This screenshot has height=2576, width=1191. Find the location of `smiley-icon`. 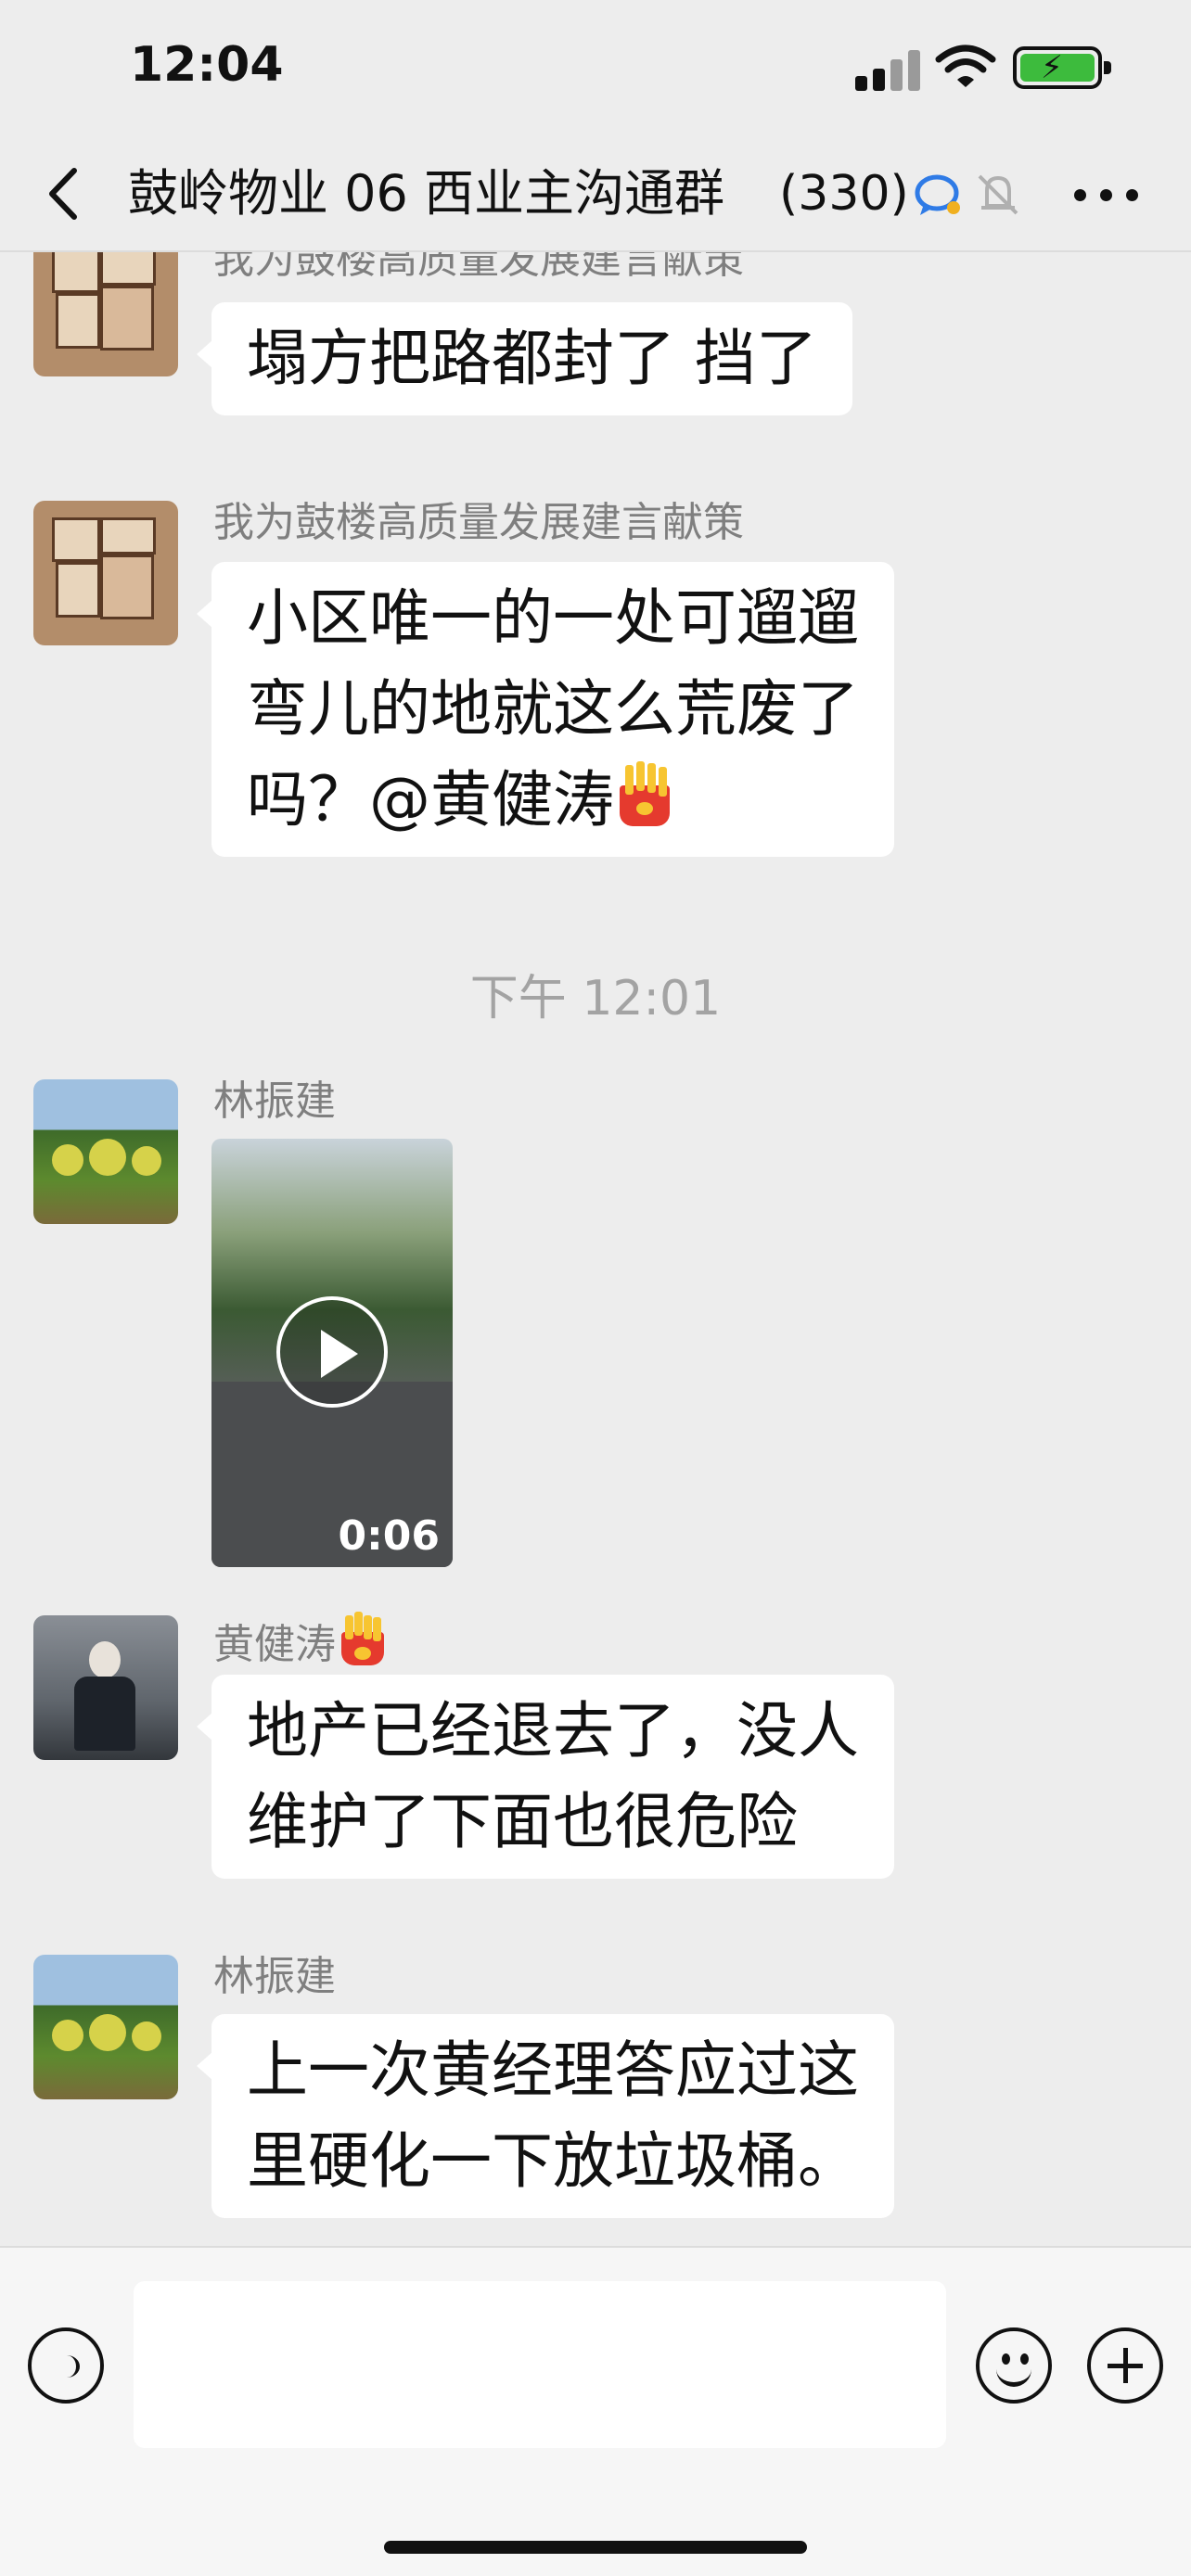

smiley-icon is located at coordinates (1014, 2366).